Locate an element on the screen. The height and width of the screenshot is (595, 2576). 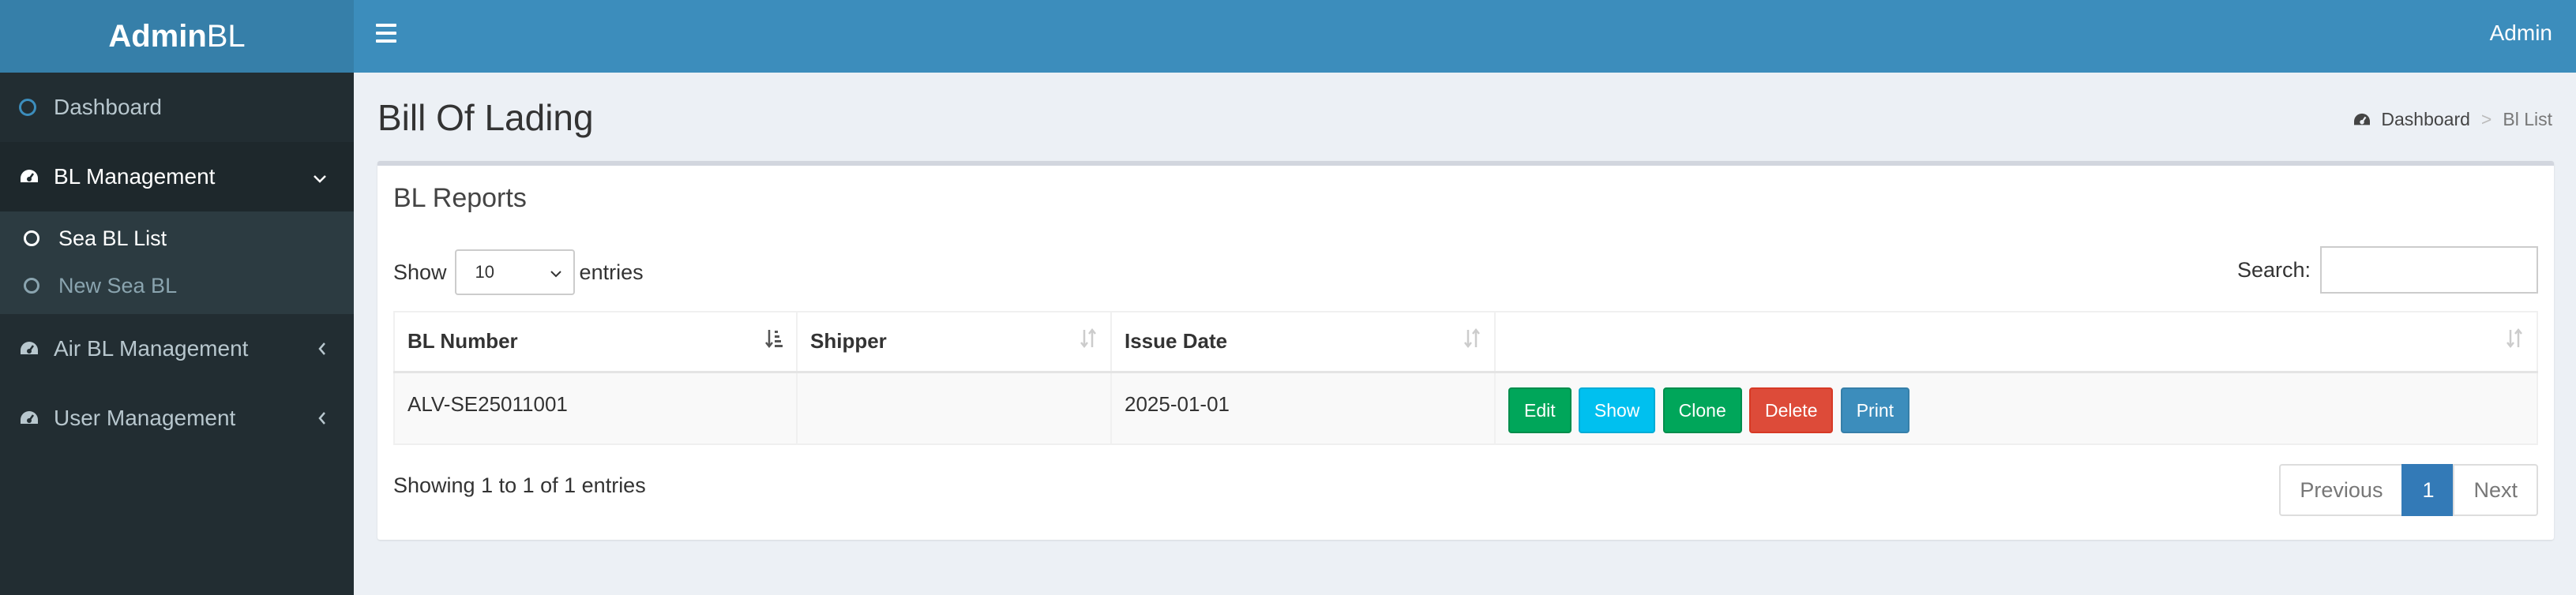
sidebar-item-bl-management: BL Management is located at coordinates (177, 176).